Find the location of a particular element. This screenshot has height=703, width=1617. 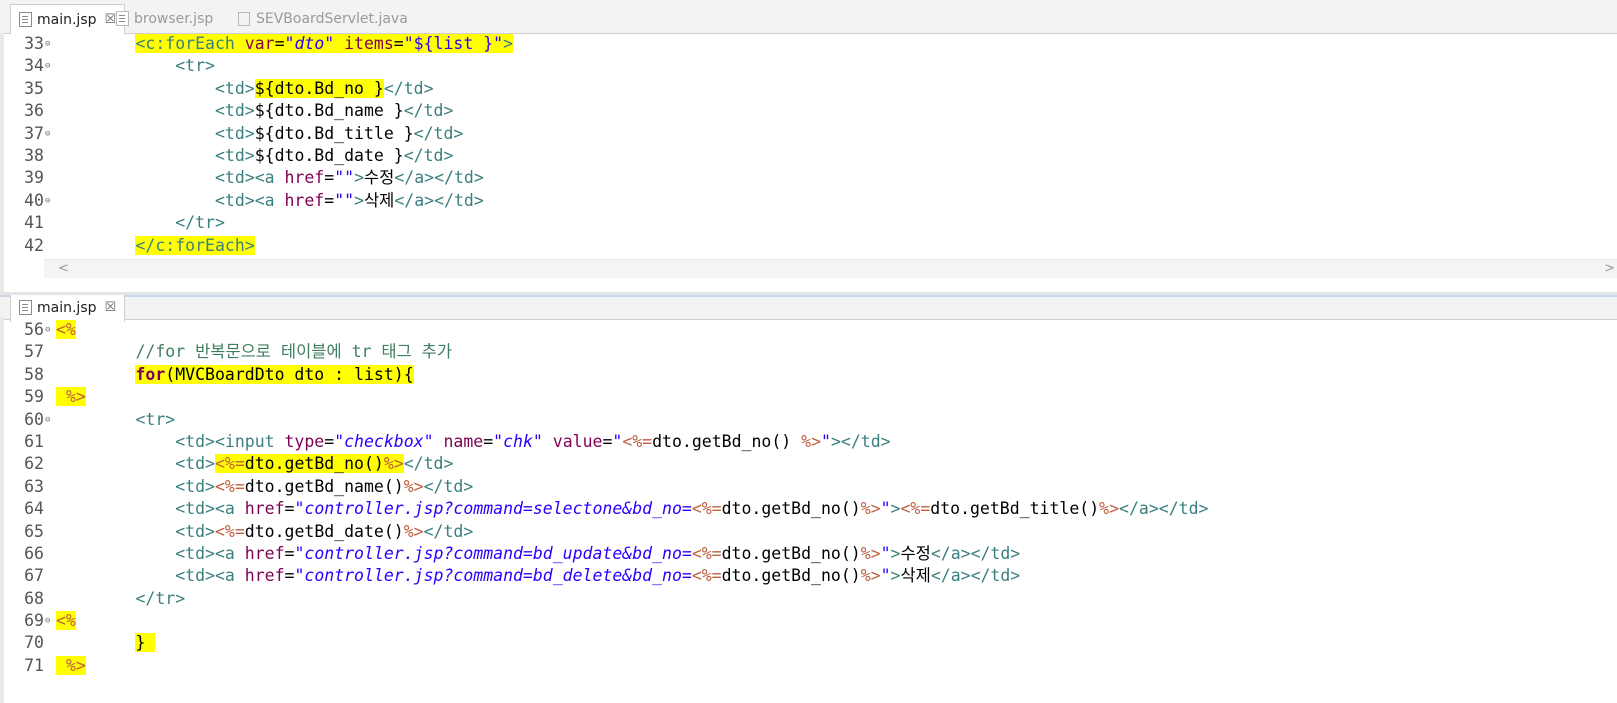

line-number: 62 is located at coordinates (34, 464).